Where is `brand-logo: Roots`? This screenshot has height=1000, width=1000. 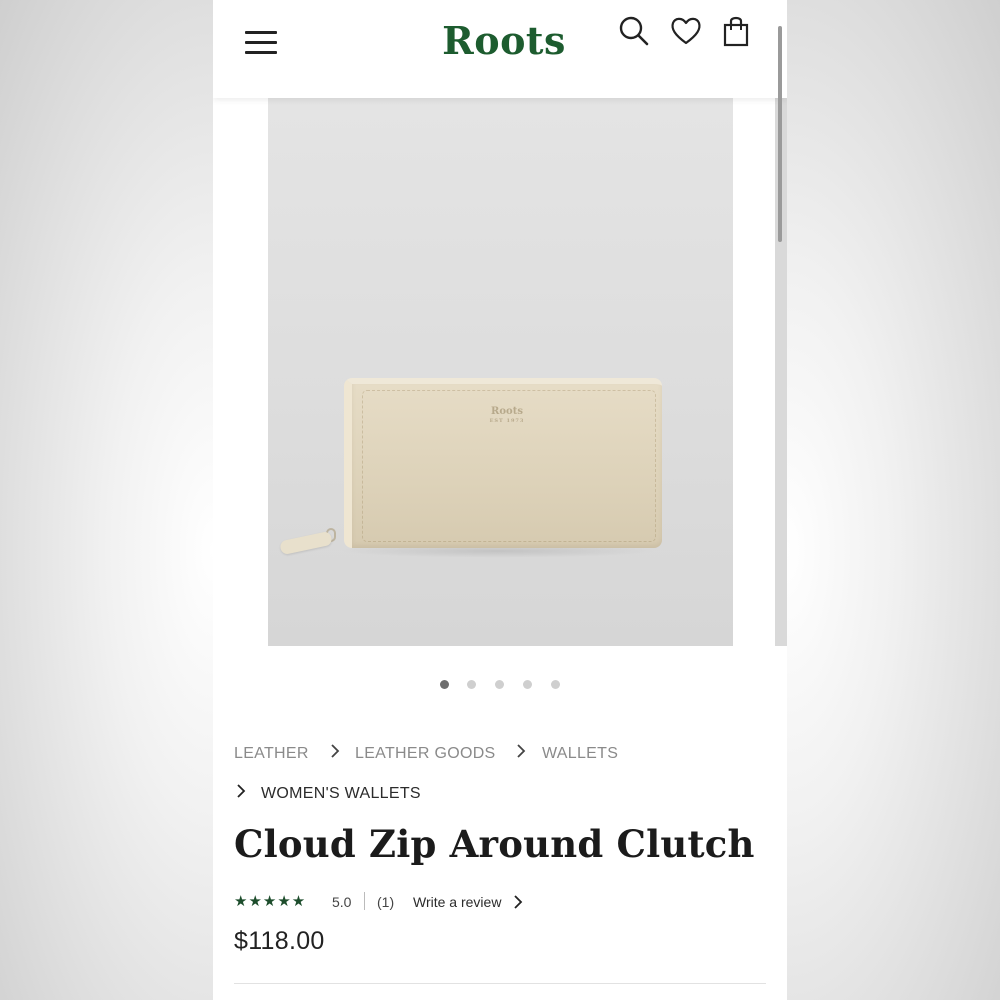 brand-logo: Roots is located at coordinates (504, 41).